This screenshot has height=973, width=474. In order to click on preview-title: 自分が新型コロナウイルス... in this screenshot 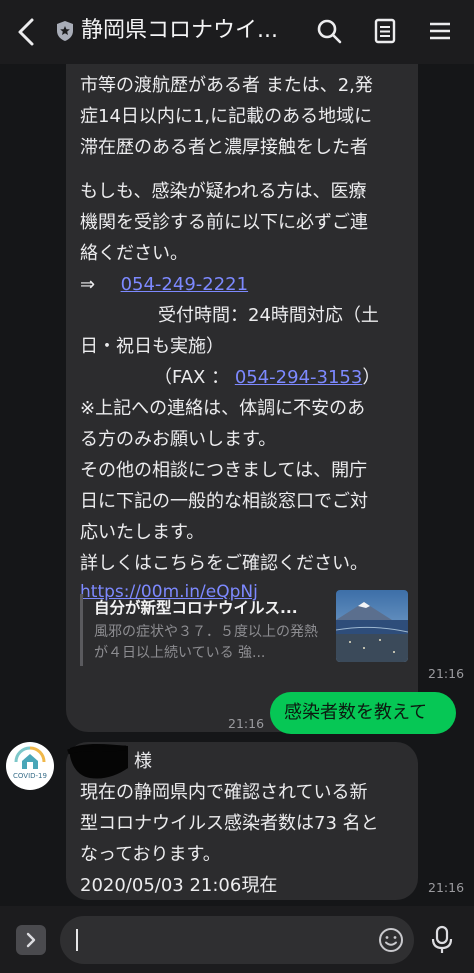, I will do `click(196, 608)`.